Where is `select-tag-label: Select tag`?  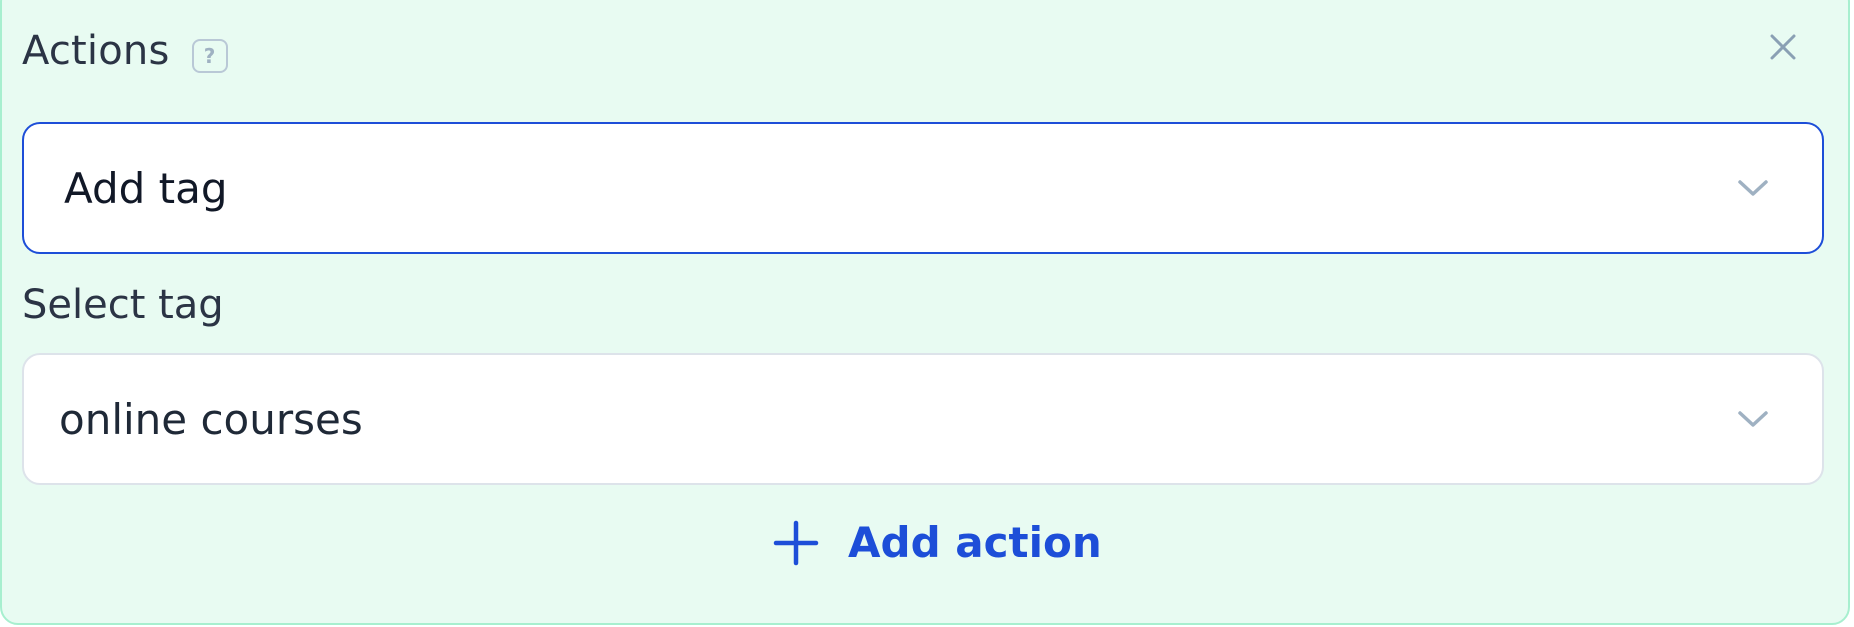
select-tag-label: Select tag is located at coordinates (123, 305).